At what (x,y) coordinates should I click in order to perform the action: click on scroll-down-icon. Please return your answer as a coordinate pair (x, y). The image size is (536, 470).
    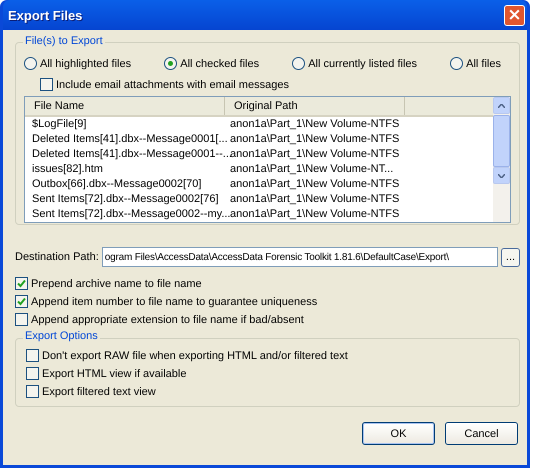
    Looking at the image, I should click on (501, 176).